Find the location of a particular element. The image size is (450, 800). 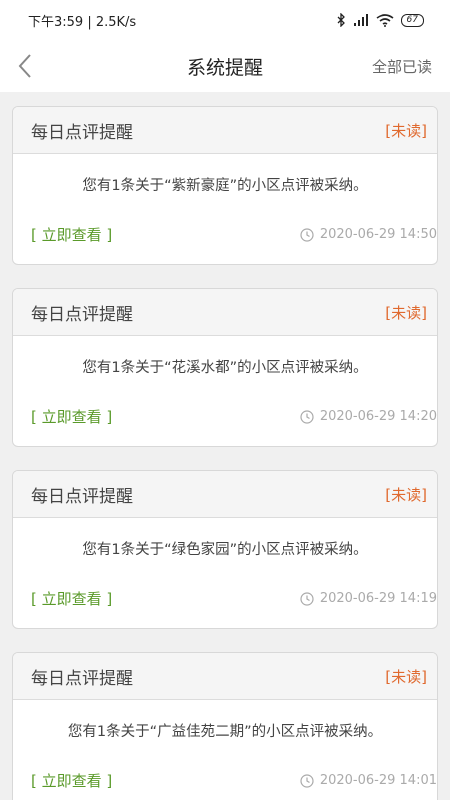

notification-message: 您有1条关于“绿色家园”的小区点评被采纳。 is located at coordinates (225, 550).